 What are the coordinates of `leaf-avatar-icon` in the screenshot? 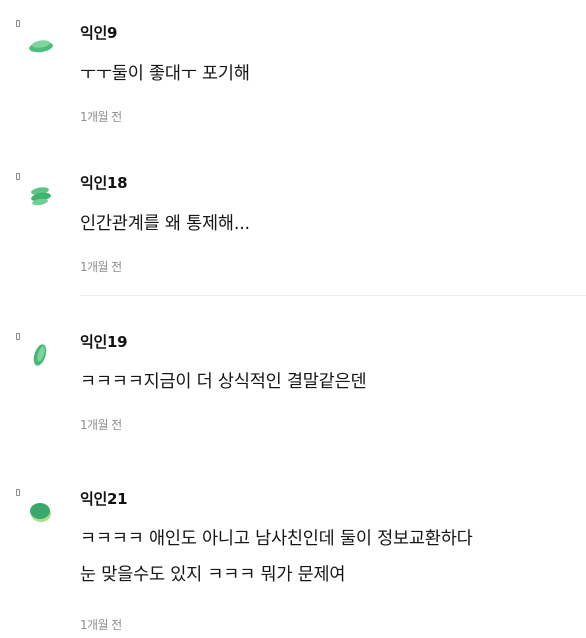 It's located at (41, 512).